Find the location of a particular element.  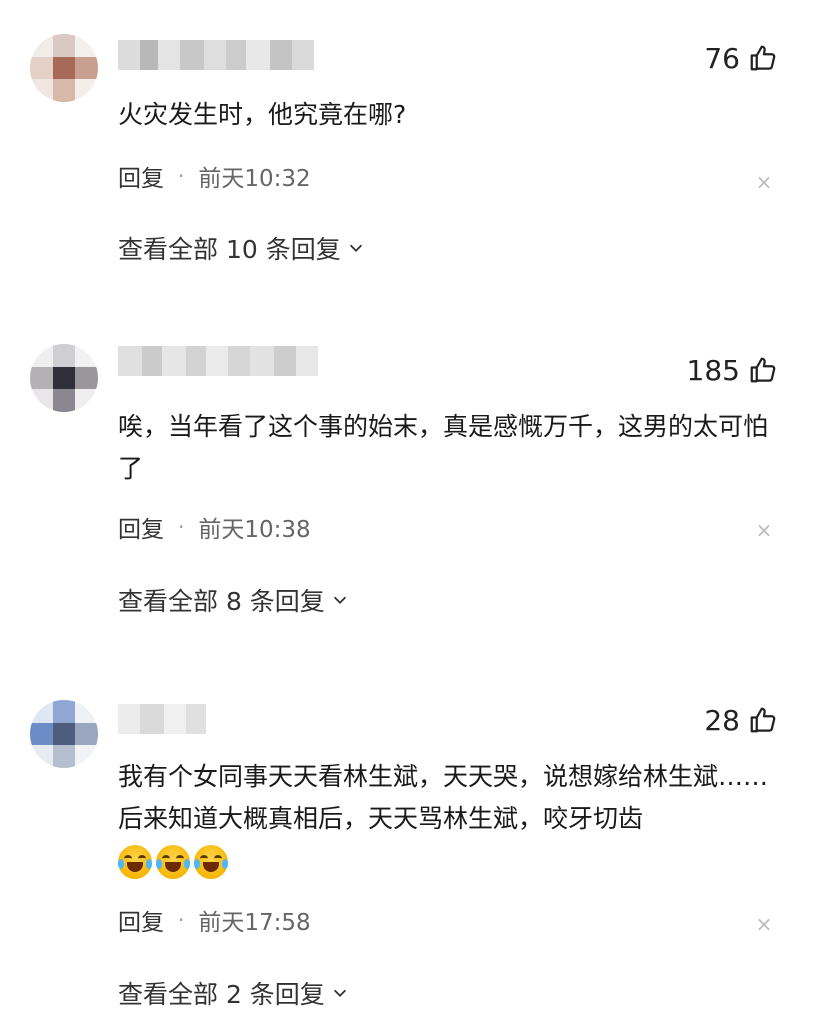

view-all-replies-label: 查看全部 8 条回复 is located at coordinates (221, 601).